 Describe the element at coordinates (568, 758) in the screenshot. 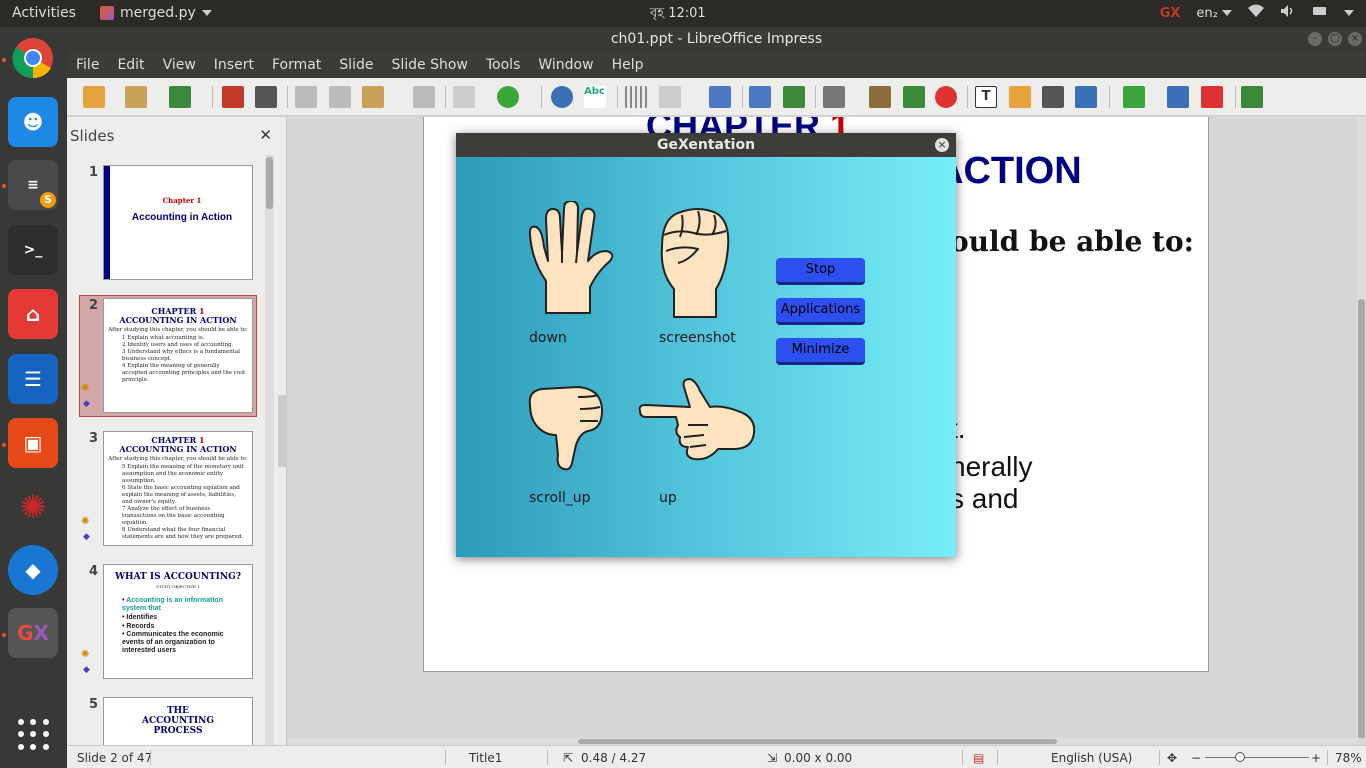

I see `position-icon: ⇱` at that location.